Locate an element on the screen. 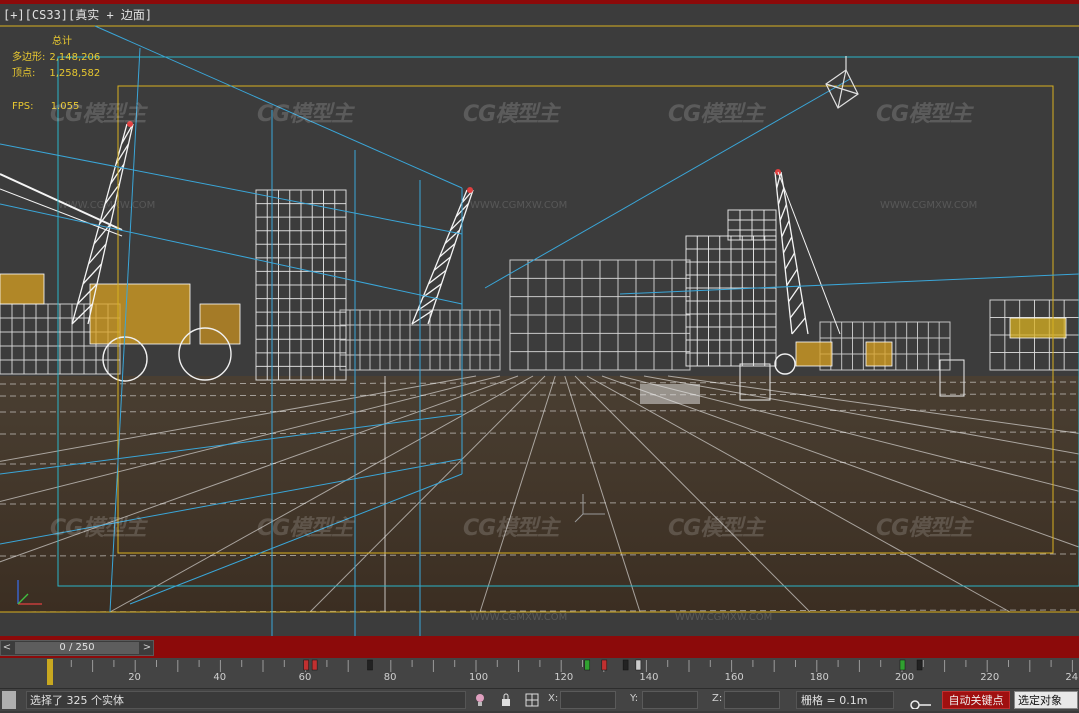 This screenshot has height=713, width=1079. viewport-label: [+][CS33][真实 + 边面] is located at coordinates (77, 14).